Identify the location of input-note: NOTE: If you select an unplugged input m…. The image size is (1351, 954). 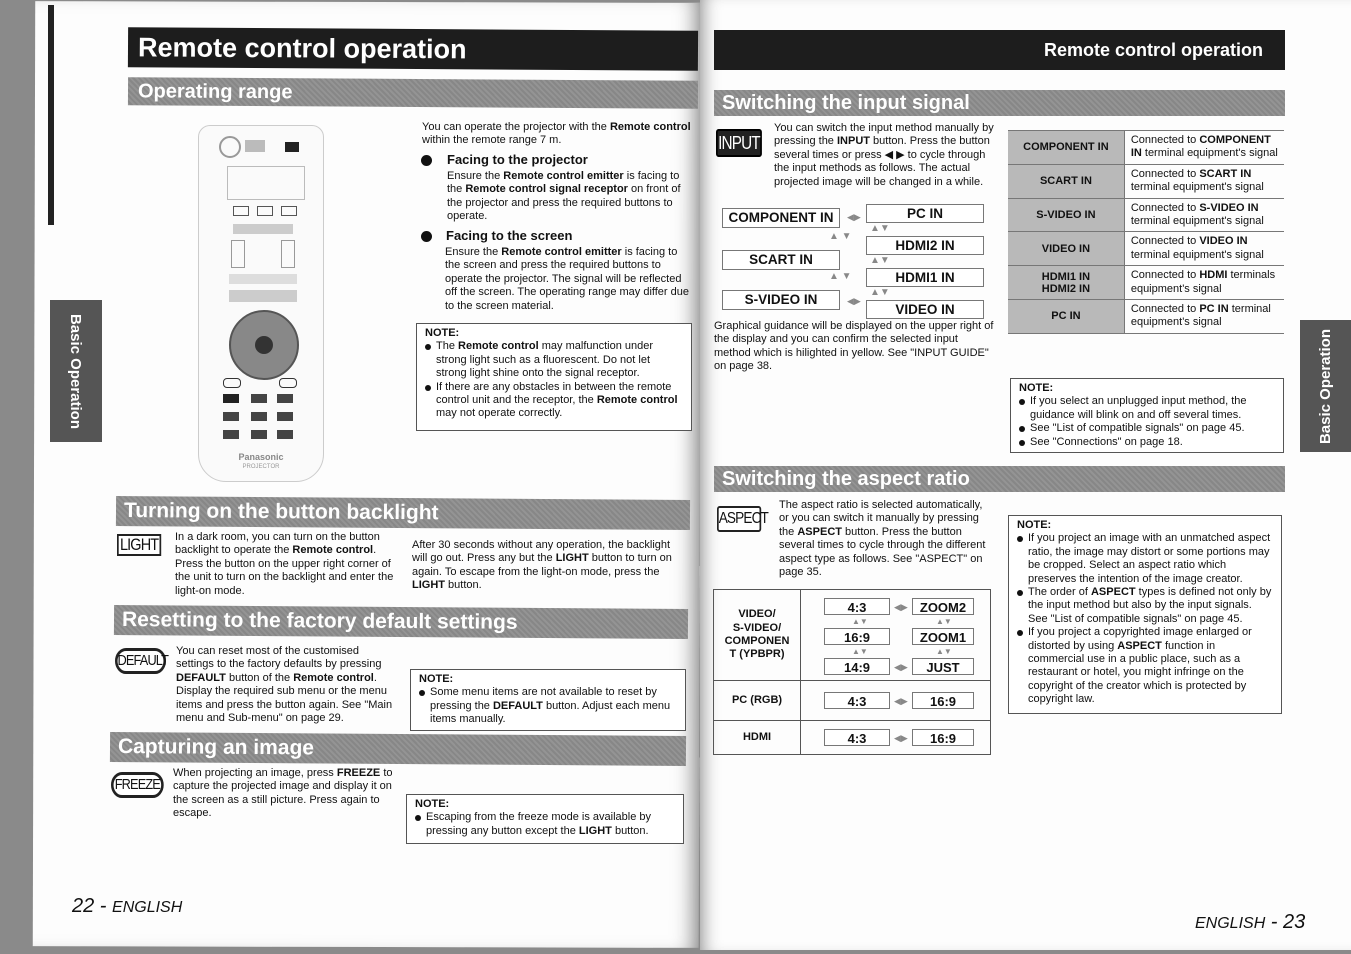
(1147, 415).